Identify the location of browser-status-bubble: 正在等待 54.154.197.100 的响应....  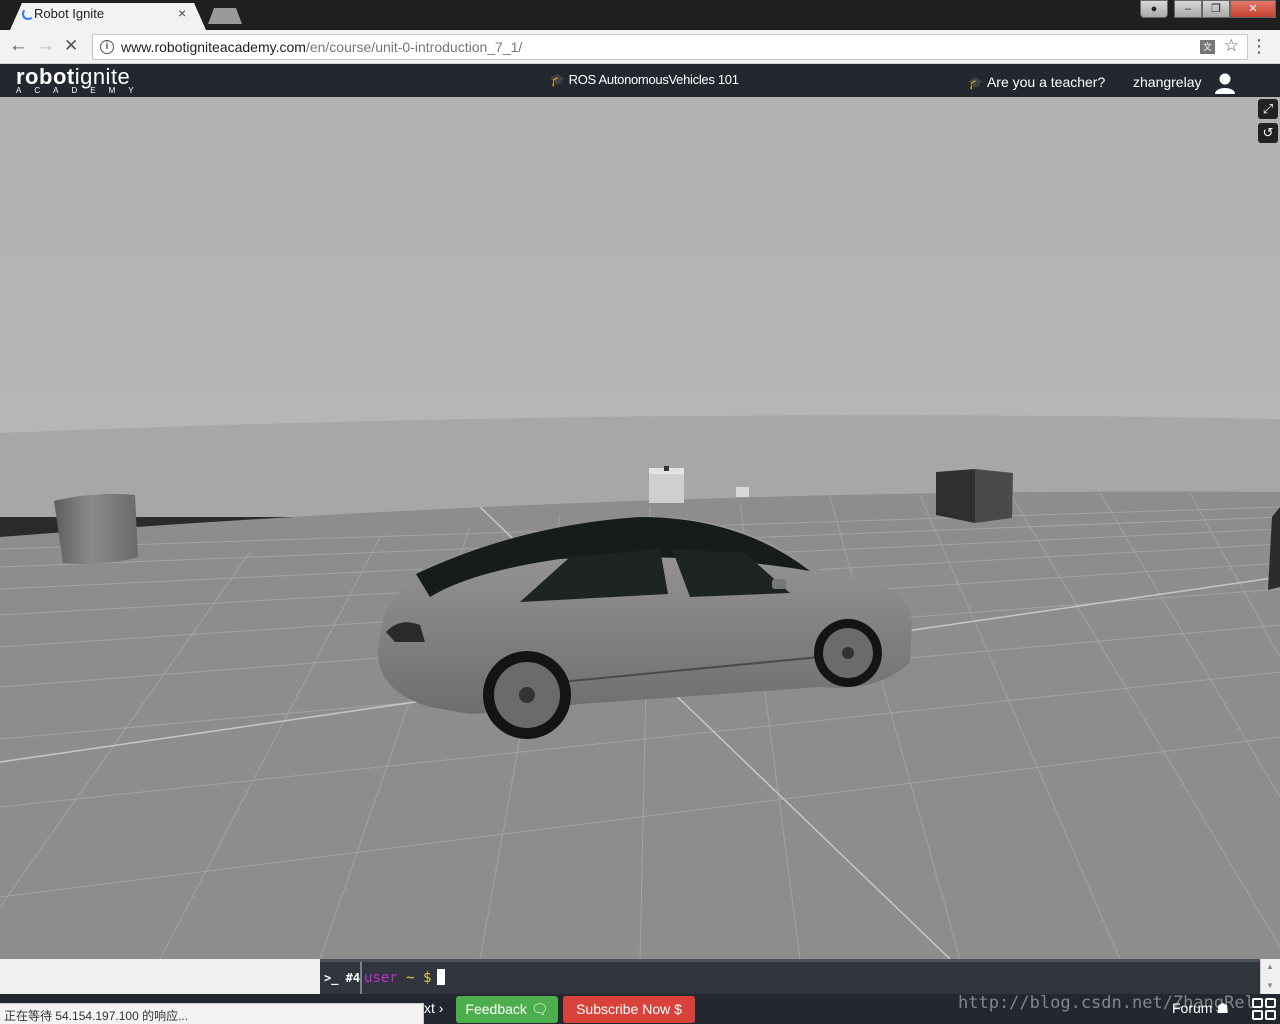
(212, 1013).